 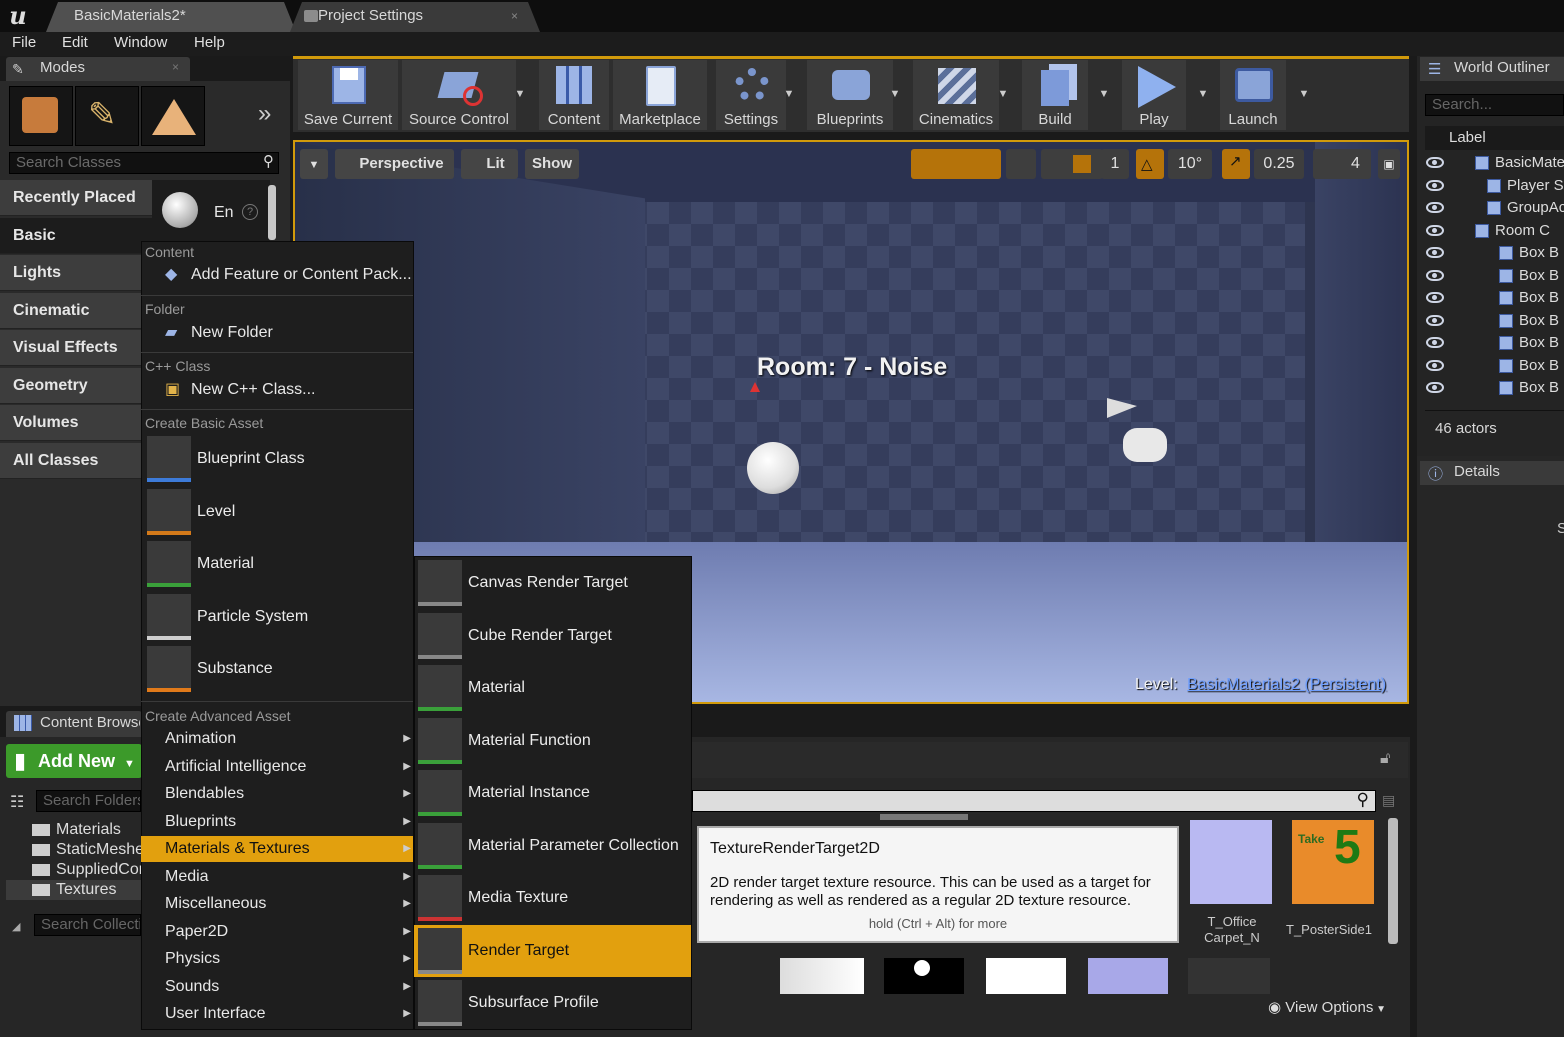 What do you see at coordinates (1342, 164) in the screenshot?
I see `camera-speed-button: 4` at bounding box center [1342, 164].